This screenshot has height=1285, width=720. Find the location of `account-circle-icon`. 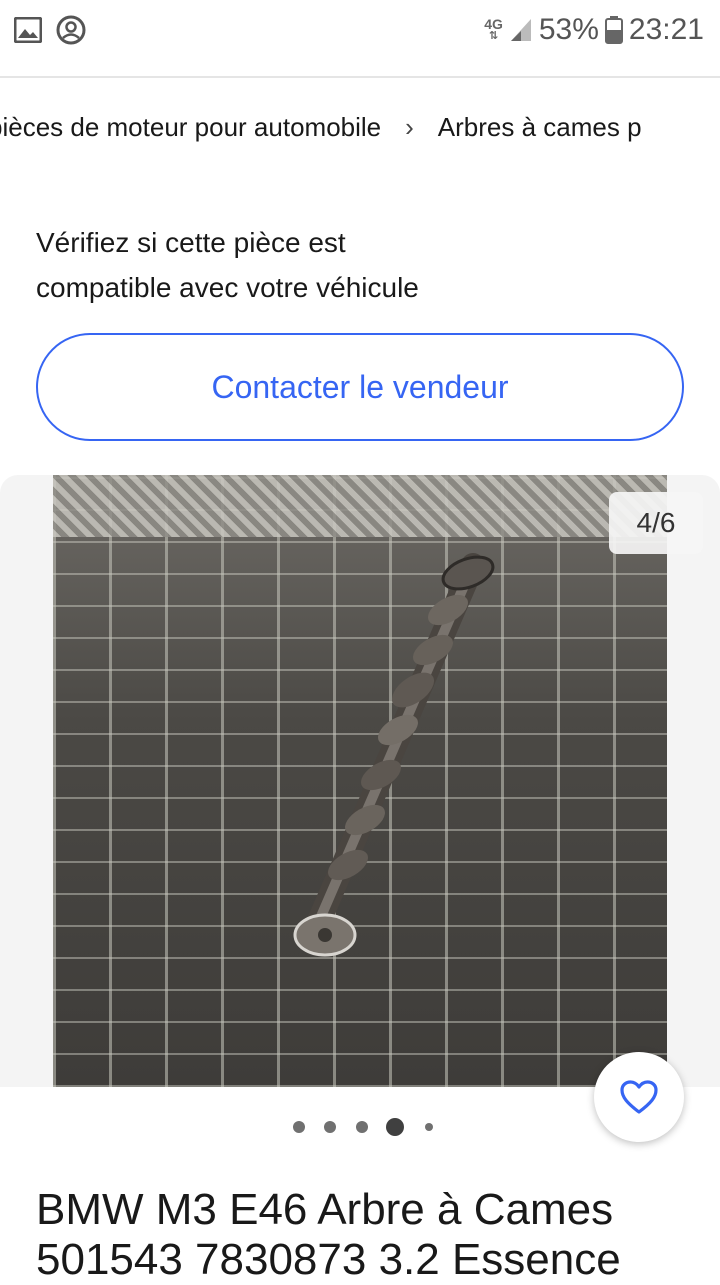

account-circle-icon is located at coordinates (71, 30).